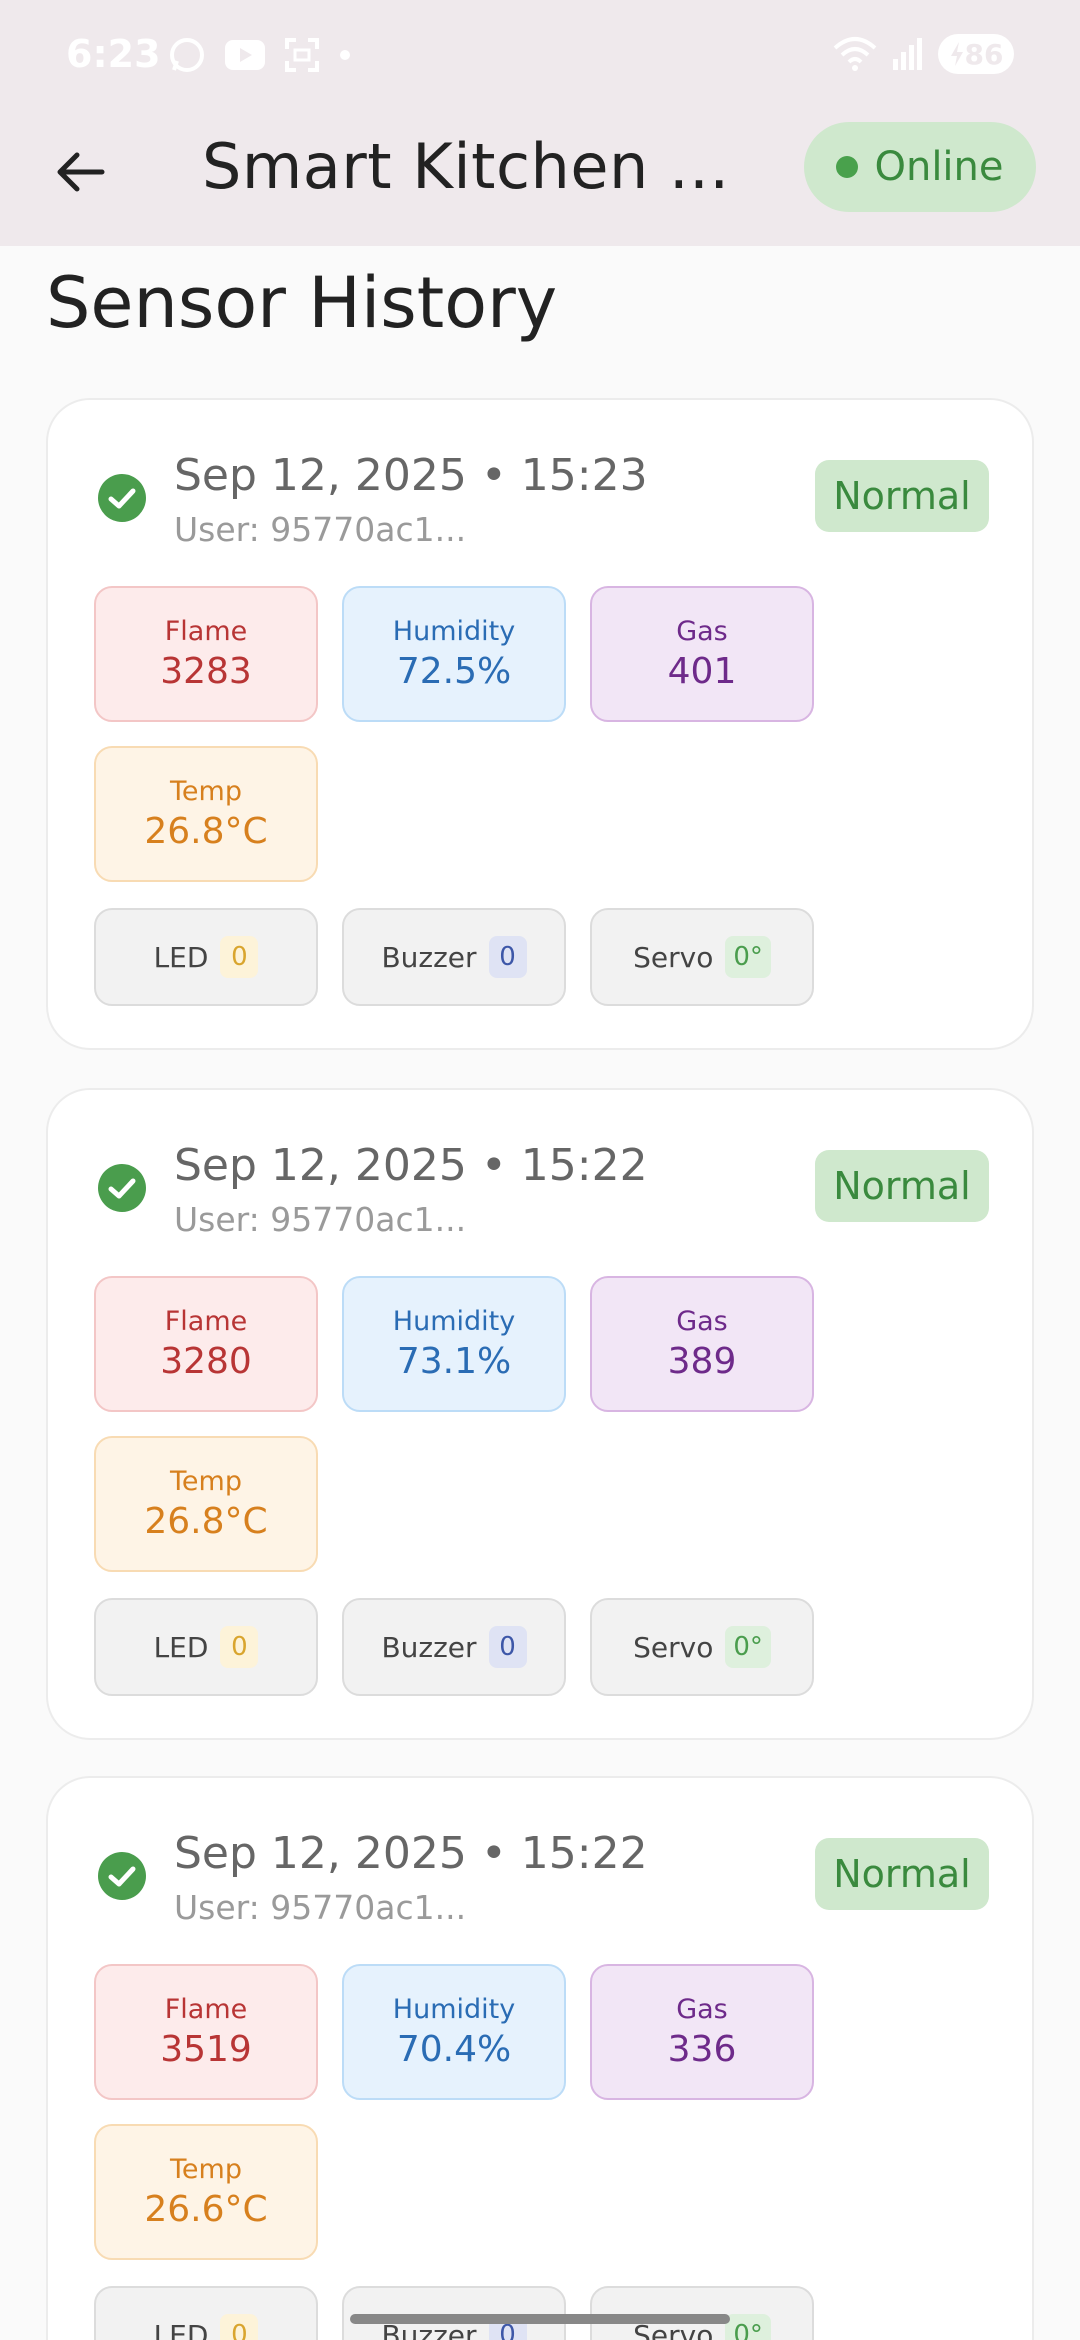 This screenshot has width=1080, height=2340. What do you see at coordinates (206, 671) in the screenshot?
I see `flame-value: 3283` at bounding box center [206, 671].